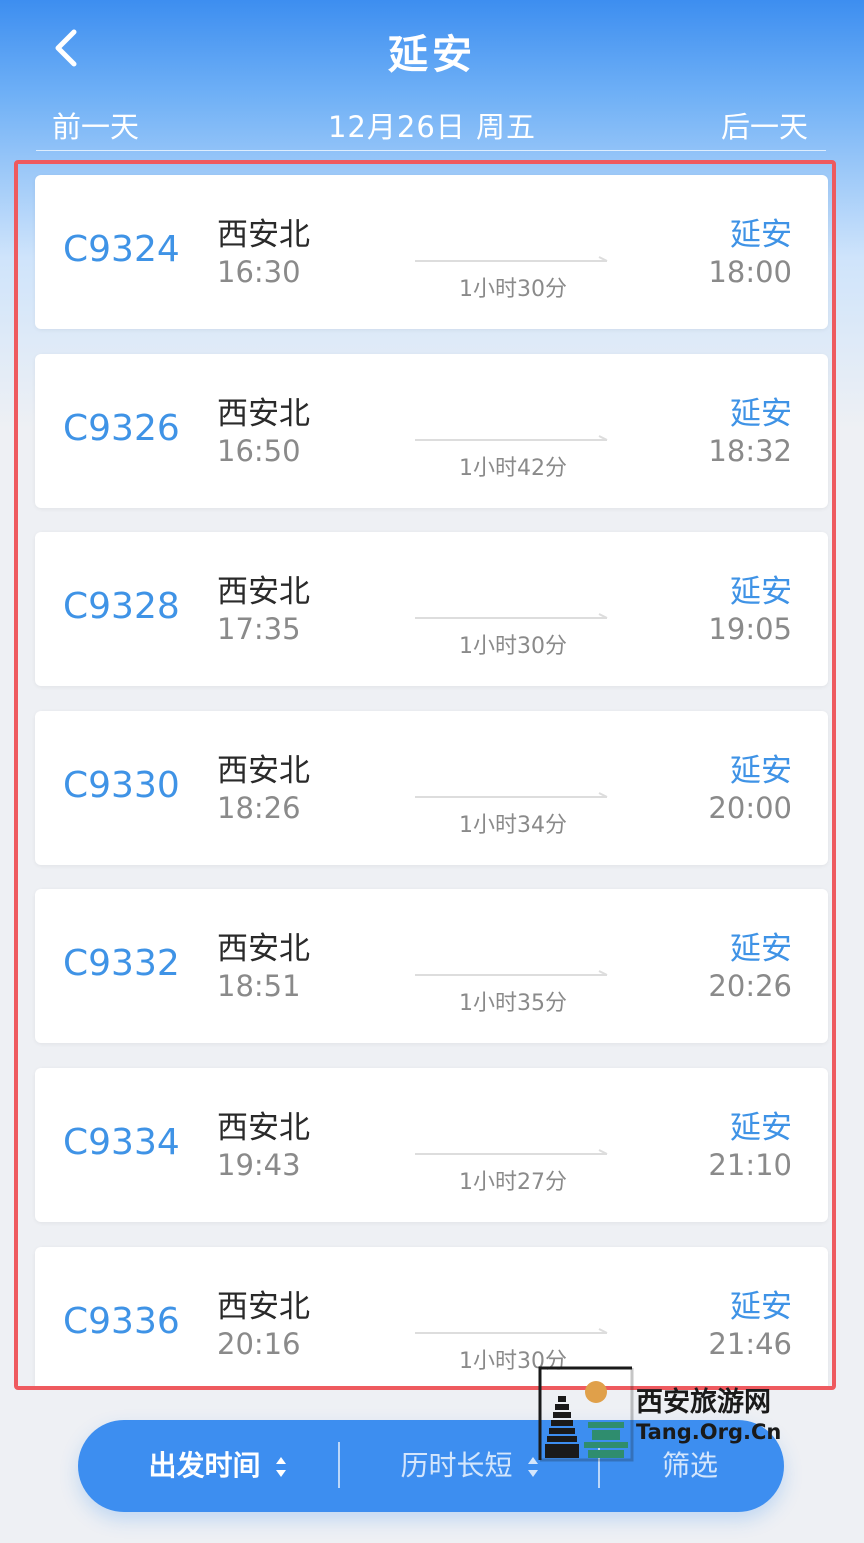  I want to click on watermark-site-name: 西安旅游网, so click(703, 1402).